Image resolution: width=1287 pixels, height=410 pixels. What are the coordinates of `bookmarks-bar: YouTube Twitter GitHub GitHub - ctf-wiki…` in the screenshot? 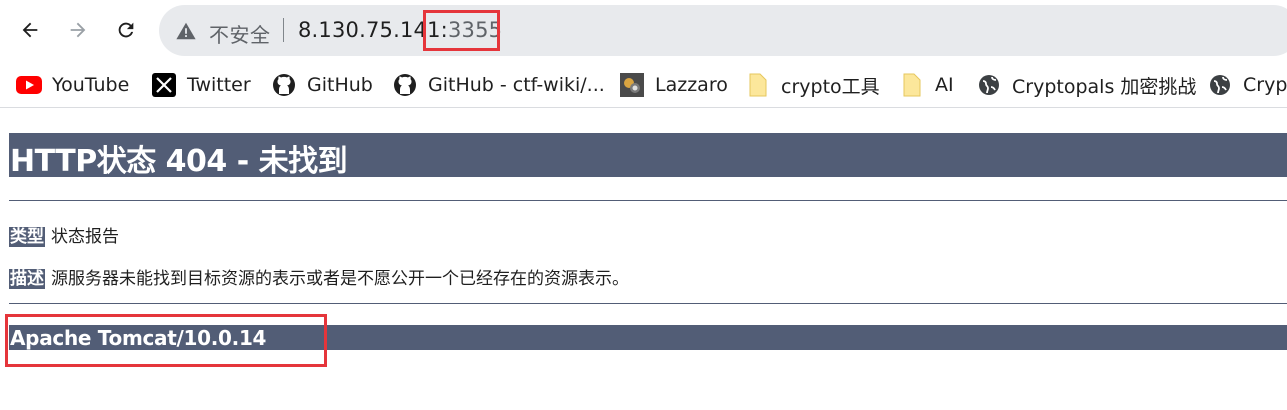 It's located at (643, 85).